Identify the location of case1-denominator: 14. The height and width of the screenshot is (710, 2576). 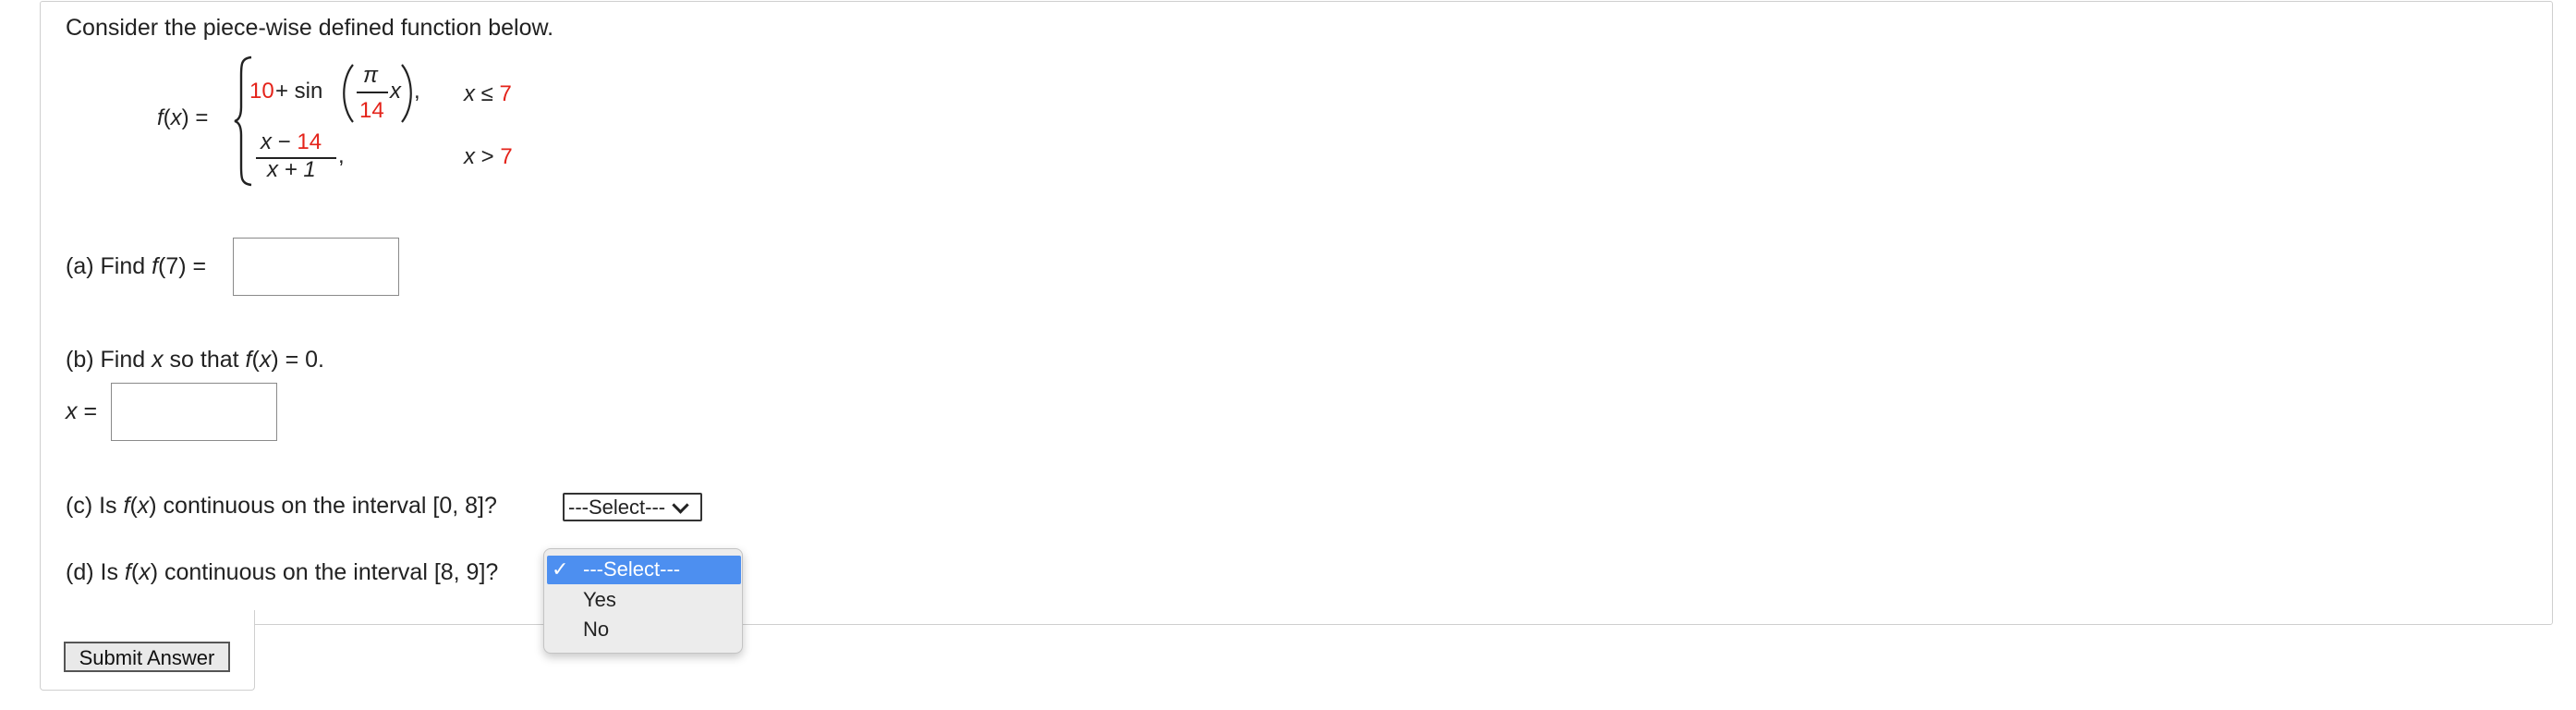
(371, 110).